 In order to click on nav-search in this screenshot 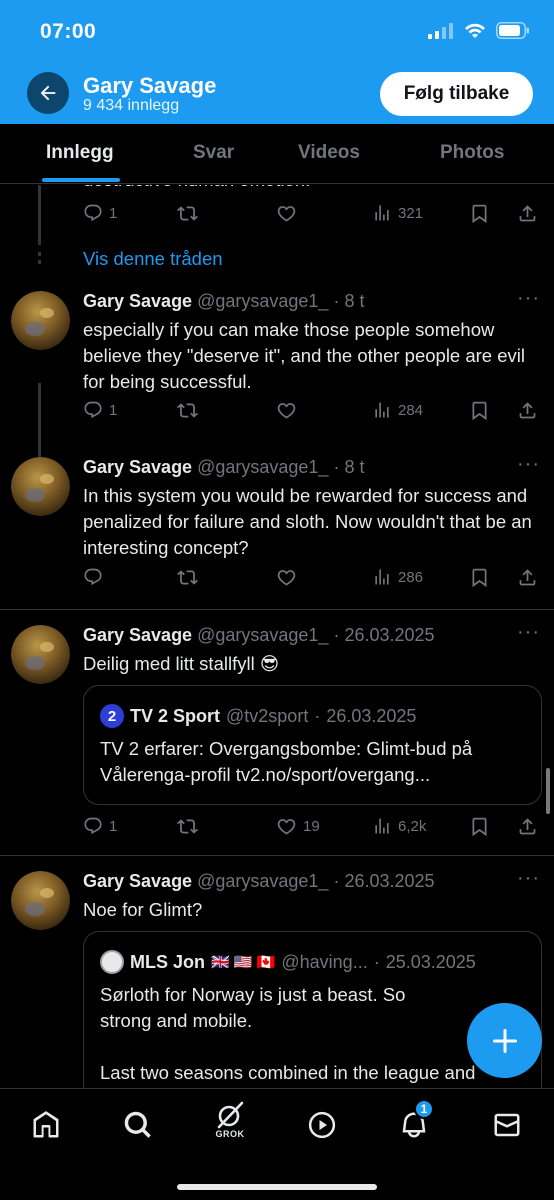, I will do `click(138, 1125)`.